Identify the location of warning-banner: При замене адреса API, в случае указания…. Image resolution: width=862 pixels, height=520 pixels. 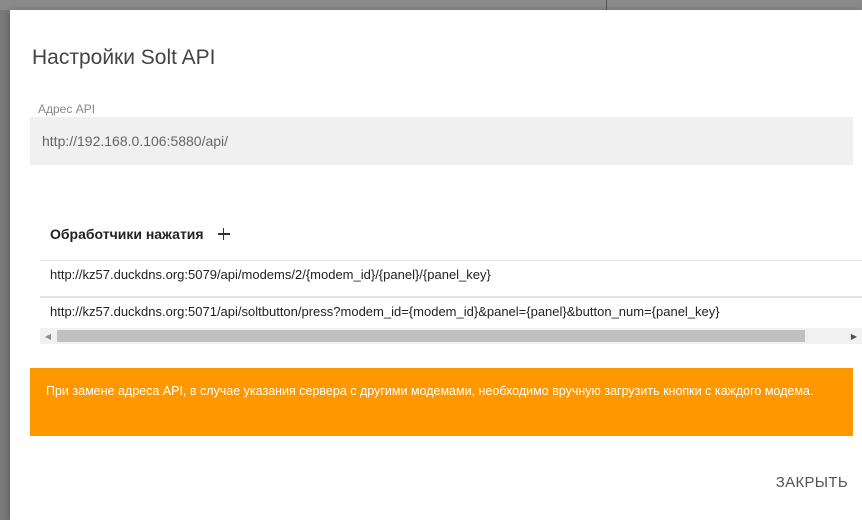
(441, 402).